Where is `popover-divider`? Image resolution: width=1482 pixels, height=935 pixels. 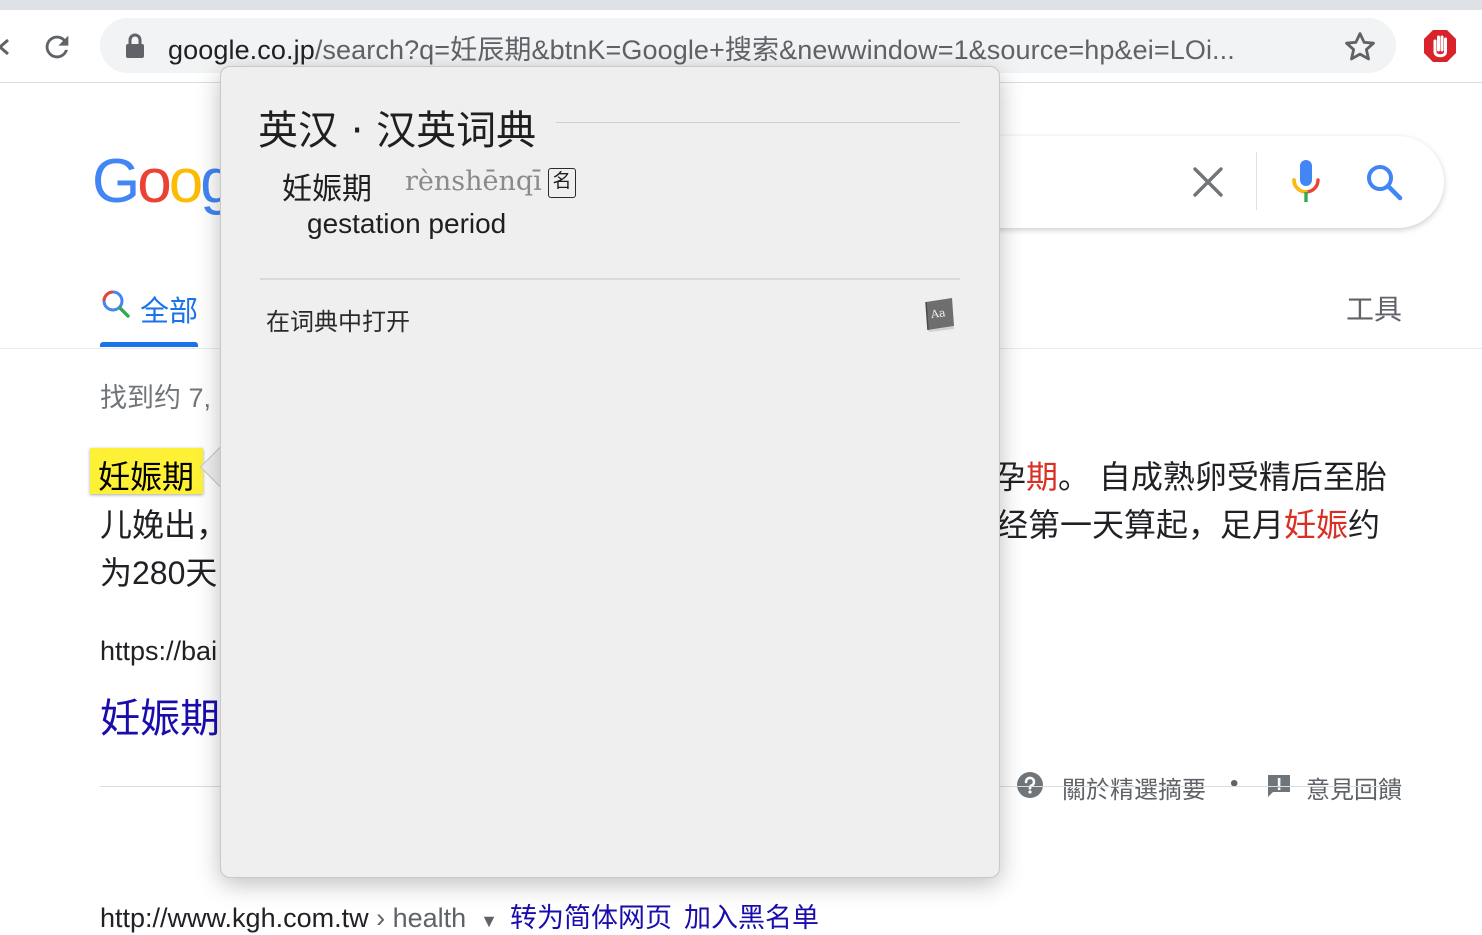
popover-divider is located at coordinates (610, 279).